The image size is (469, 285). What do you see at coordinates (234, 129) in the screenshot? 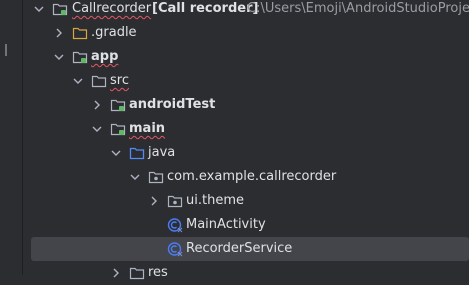
I see `tree-row-main: main` at bounding box center [234, 129].